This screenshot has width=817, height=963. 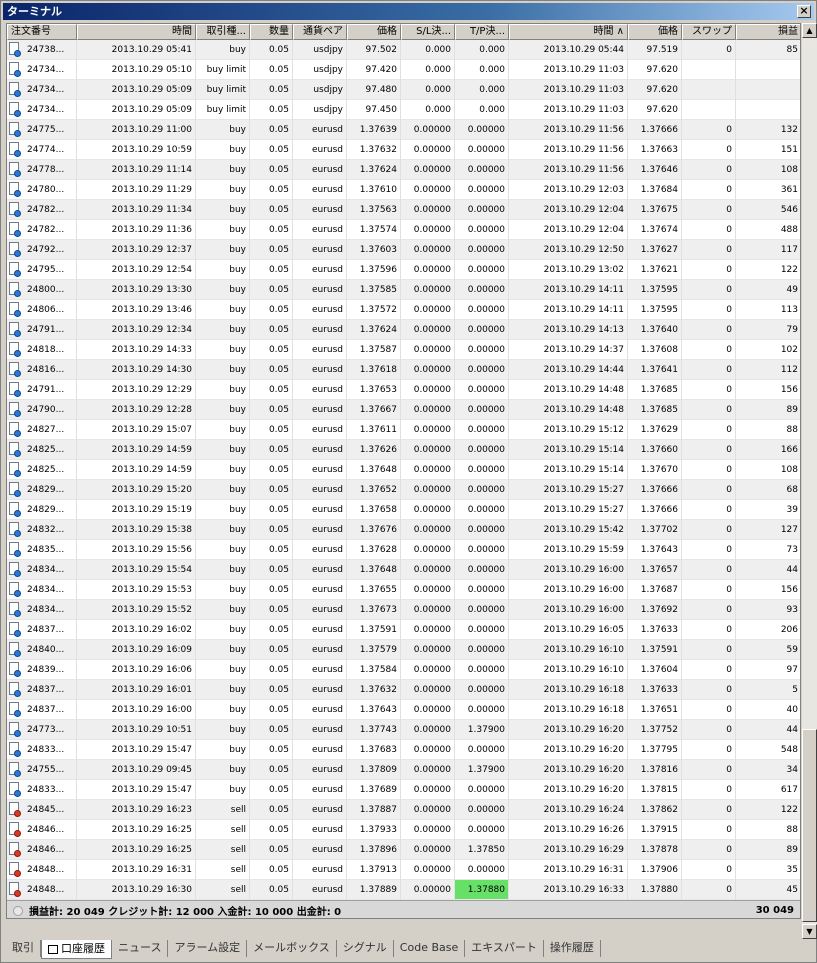 I want to click on table-cell: 206, so click(x=768, y=630).